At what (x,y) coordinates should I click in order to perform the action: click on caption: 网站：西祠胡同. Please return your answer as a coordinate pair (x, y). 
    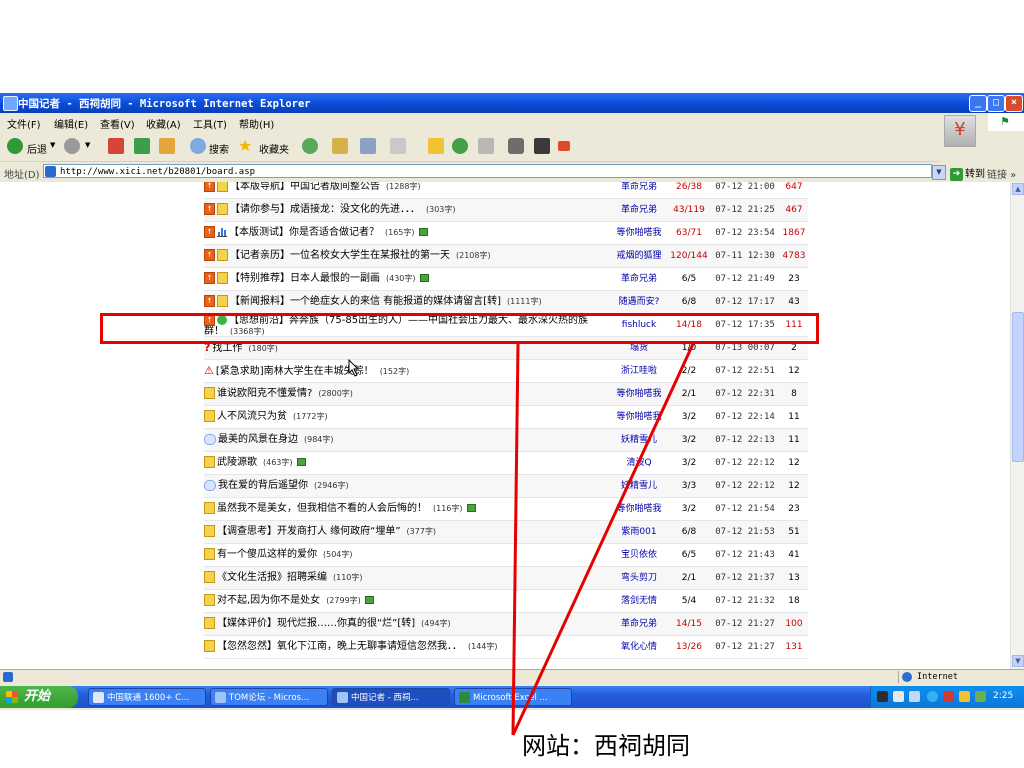
    Looking at the image, I should click on (606, 746).